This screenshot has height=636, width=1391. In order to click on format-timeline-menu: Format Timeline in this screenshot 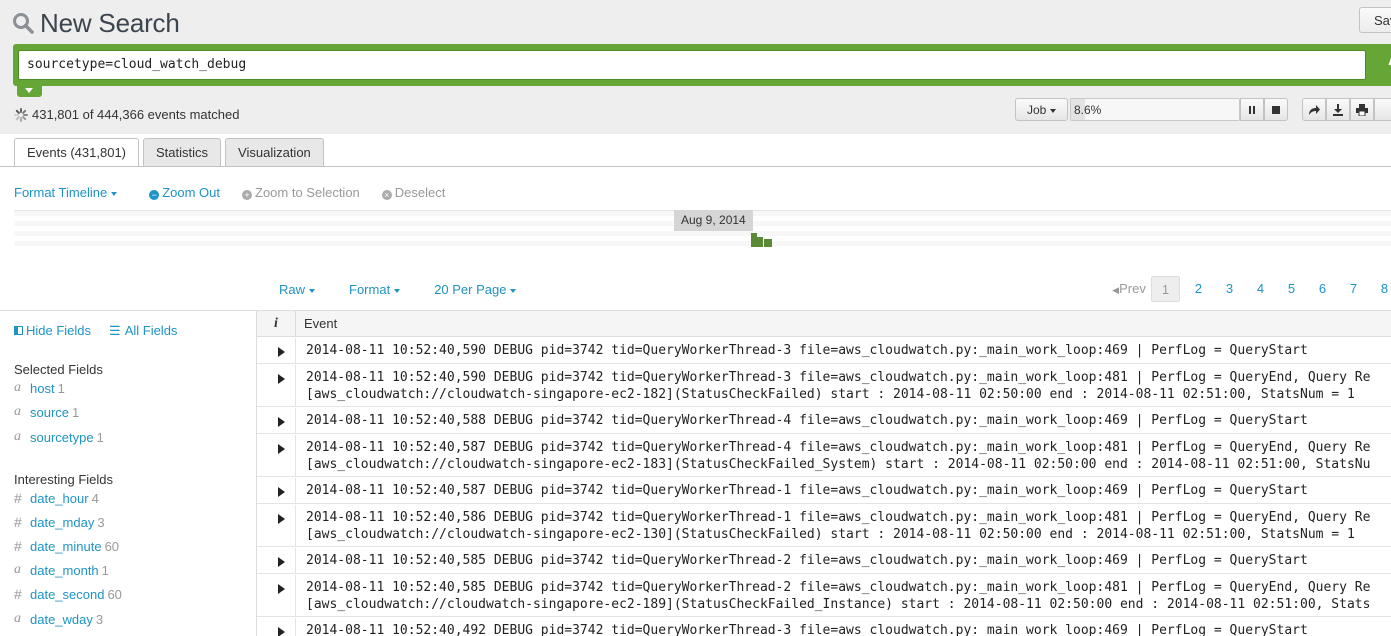, I will do `click(66, 192)`.